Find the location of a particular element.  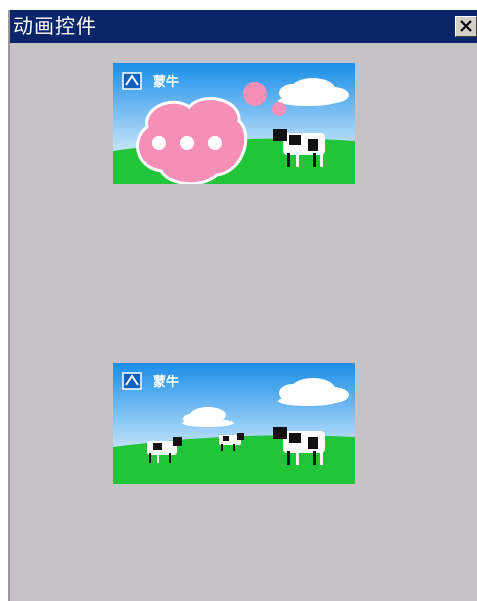

close-icon is located at coordinates (466, 26).